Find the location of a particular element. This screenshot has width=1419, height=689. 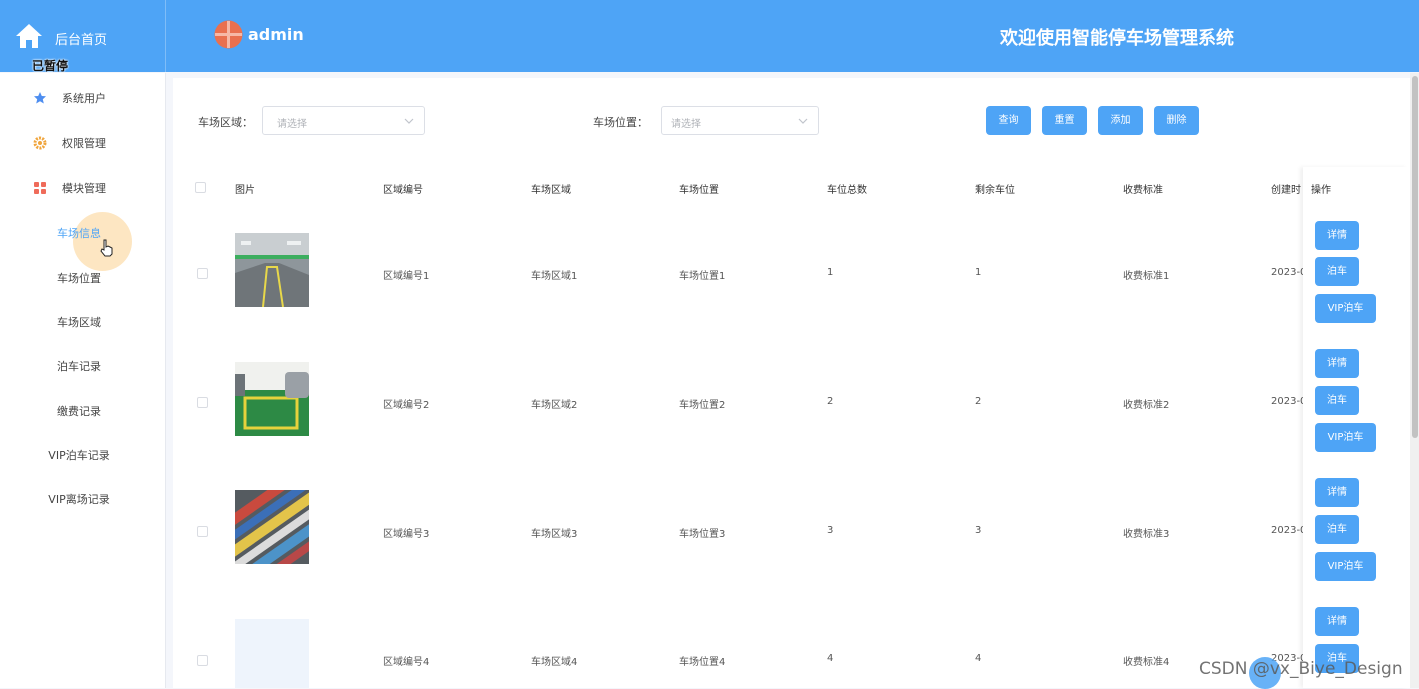

reset-button: 重置 is located at coordinates (1064, 120).